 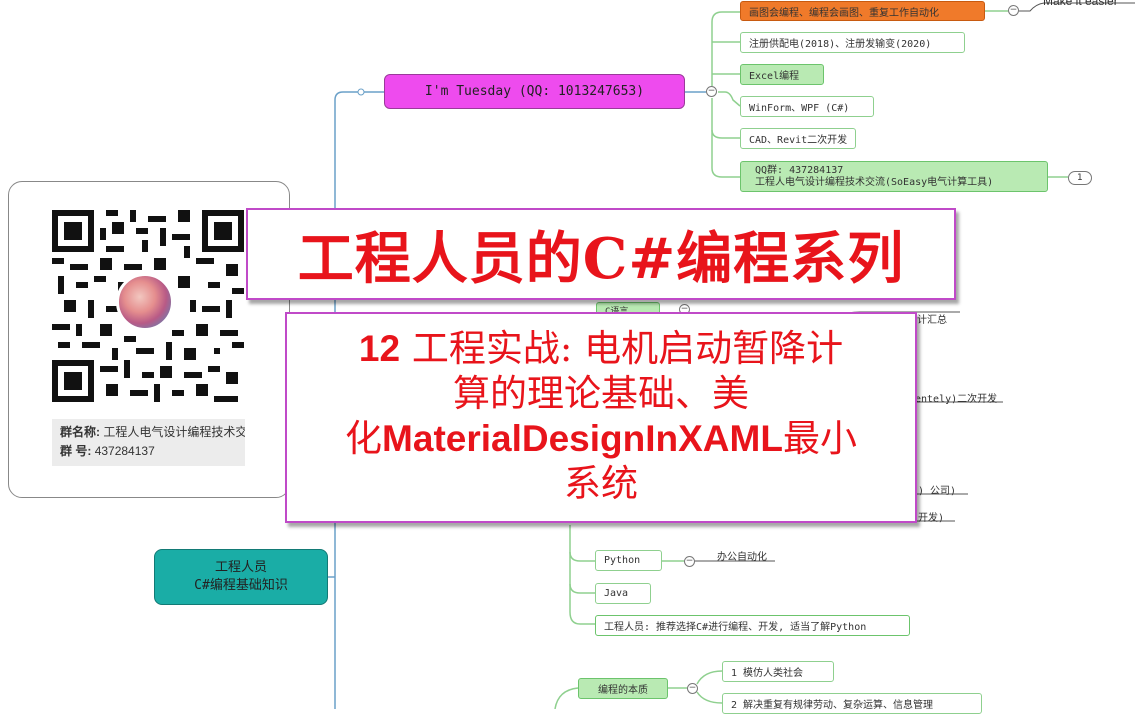 What do you see at coordinates (1013, 10) in the screenshot?
I see `branch-collapse-toggle: −` at bounding box center [1013, 10].